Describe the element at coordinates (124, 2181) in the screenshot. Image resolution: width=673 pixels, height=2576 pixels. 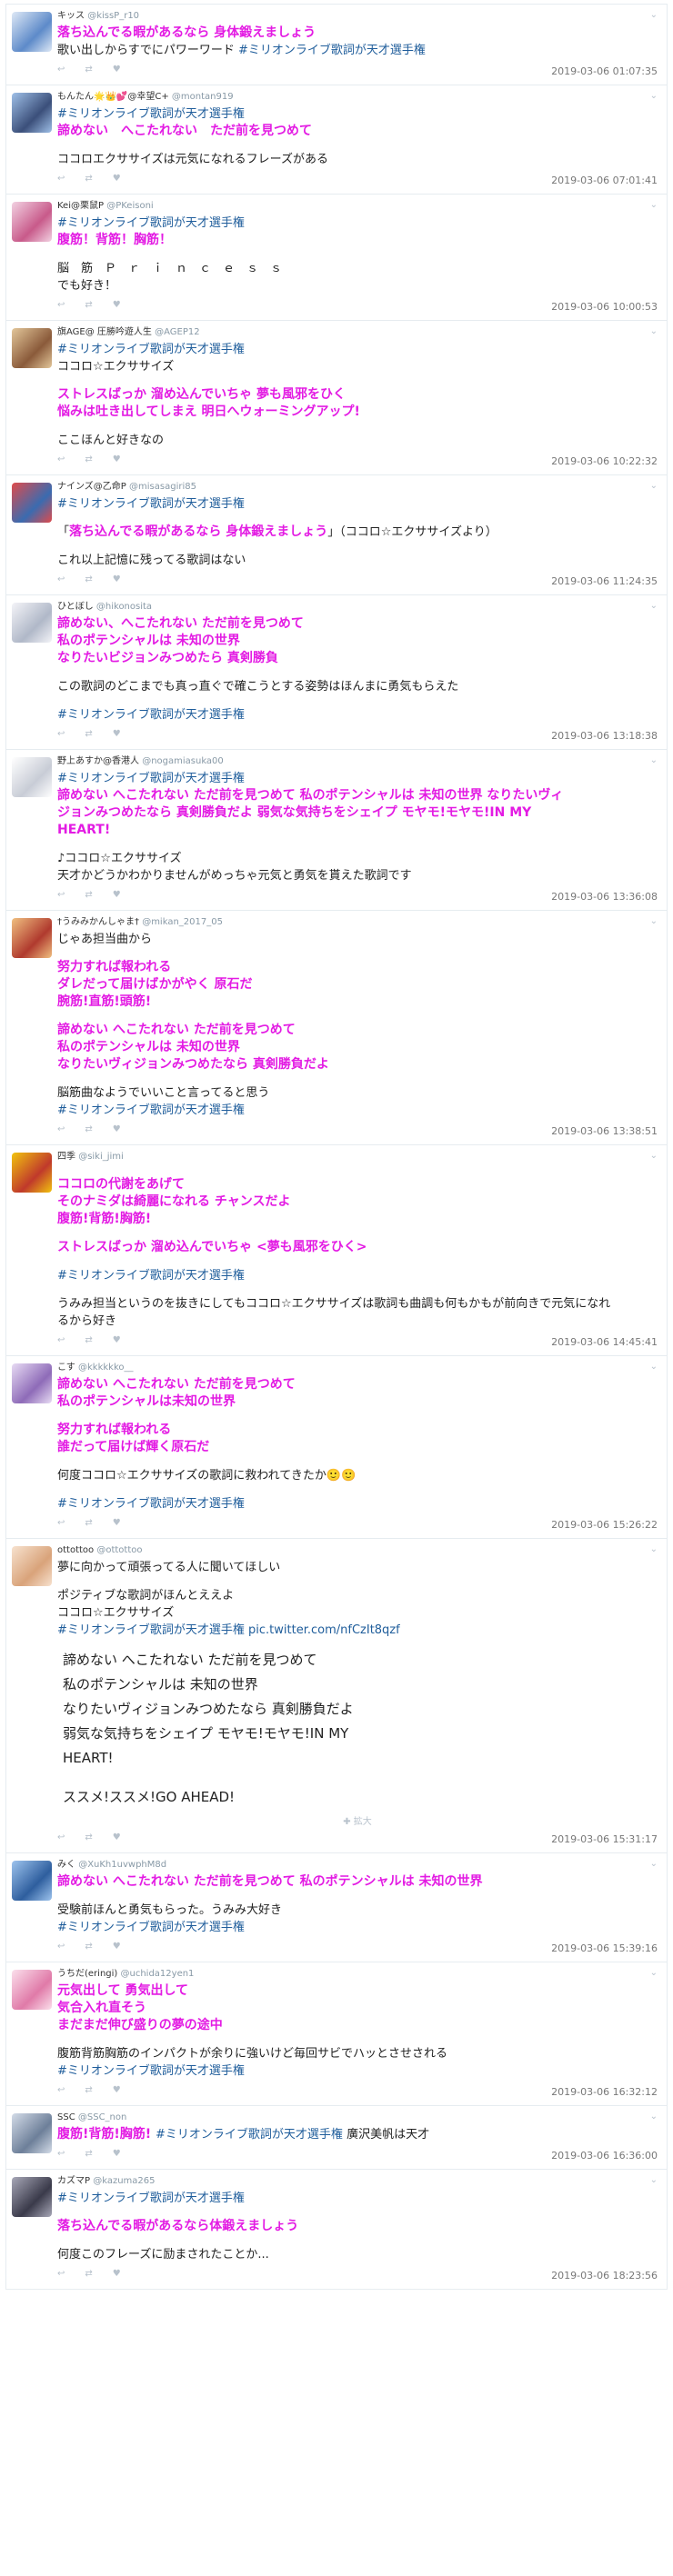
I see `user-handle: @kazuma265` at that location.